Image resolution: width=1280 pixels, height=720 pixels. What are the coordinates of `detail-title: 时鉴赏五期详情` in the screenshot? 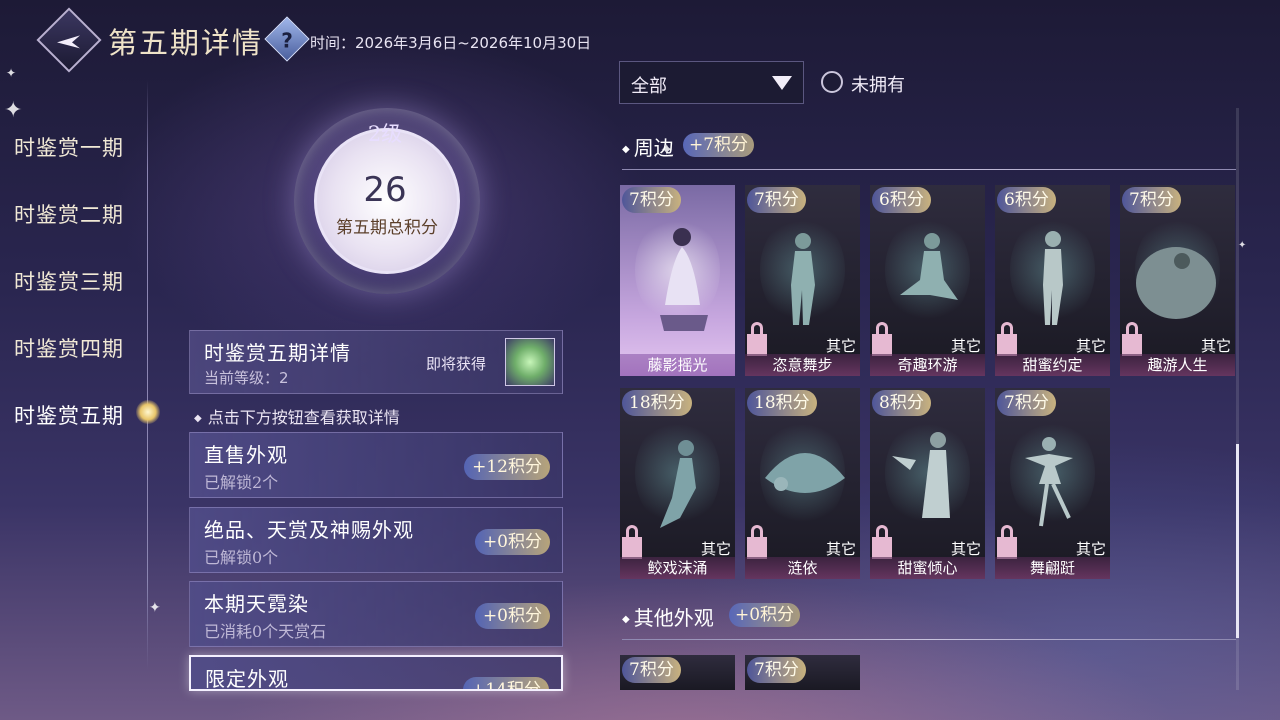 It's located at (277, 353).